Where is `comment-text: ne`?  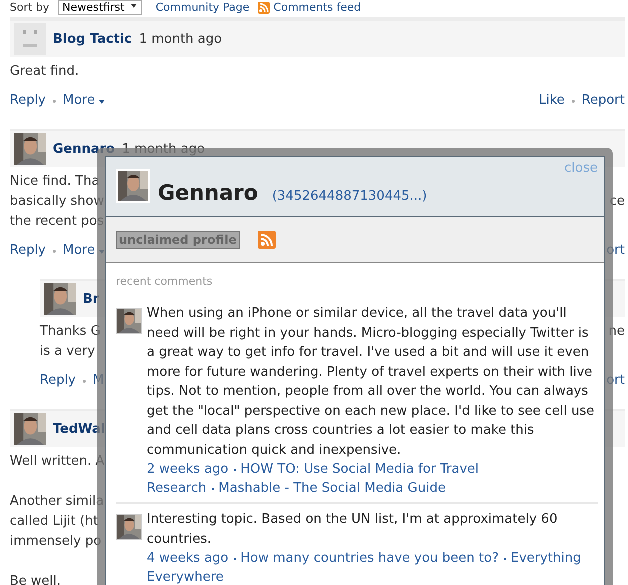 comment-text: ne is located at coordinates (616, 332).